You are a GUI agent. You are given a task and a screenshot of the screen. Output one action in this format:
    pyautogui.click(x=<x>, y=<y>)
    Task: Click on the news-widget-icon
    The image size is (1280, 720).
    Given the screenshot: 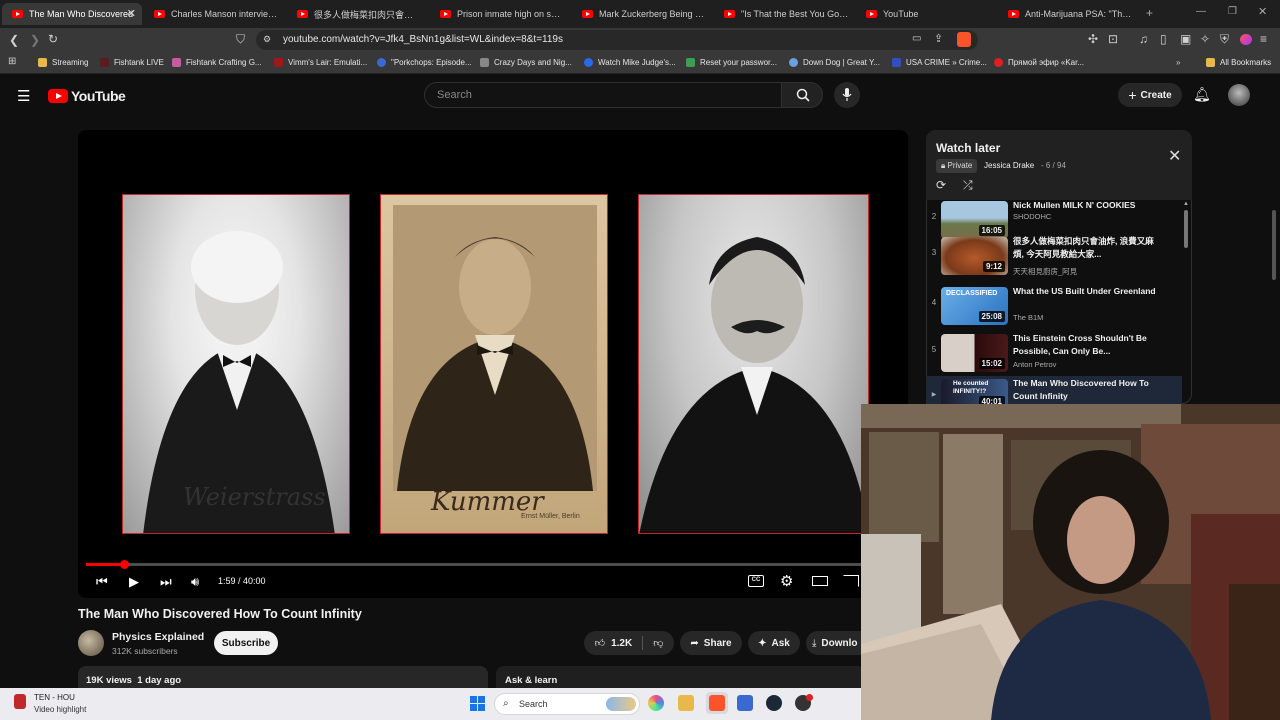 What is the action you would take?
    pyautogui.click(x=20, y=701)
    